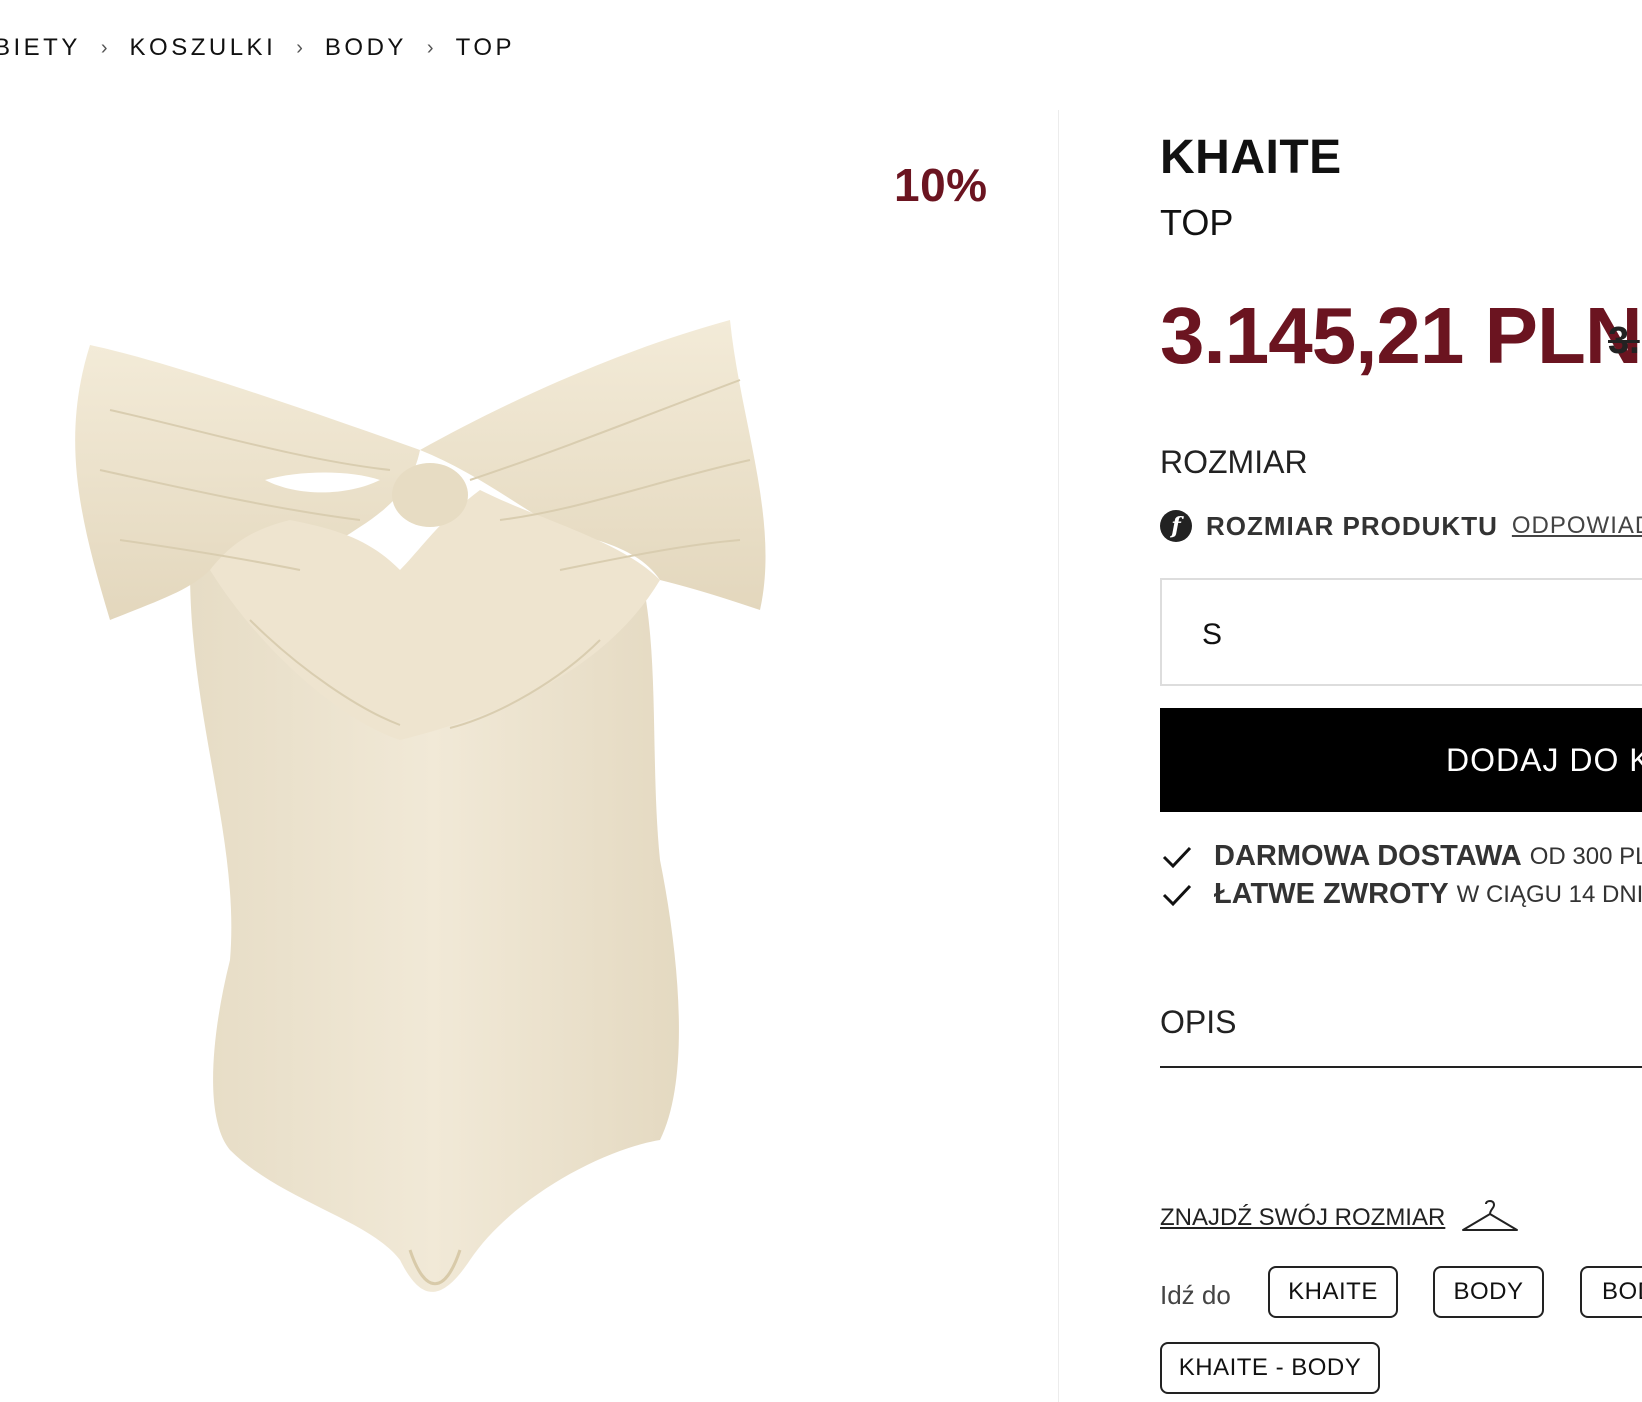 The height and width of the screenshot is (1402, 1642). Describe the element at coordinates (1176, 526) in the screenshot. I see `fit-finder-icon: f` at that location.